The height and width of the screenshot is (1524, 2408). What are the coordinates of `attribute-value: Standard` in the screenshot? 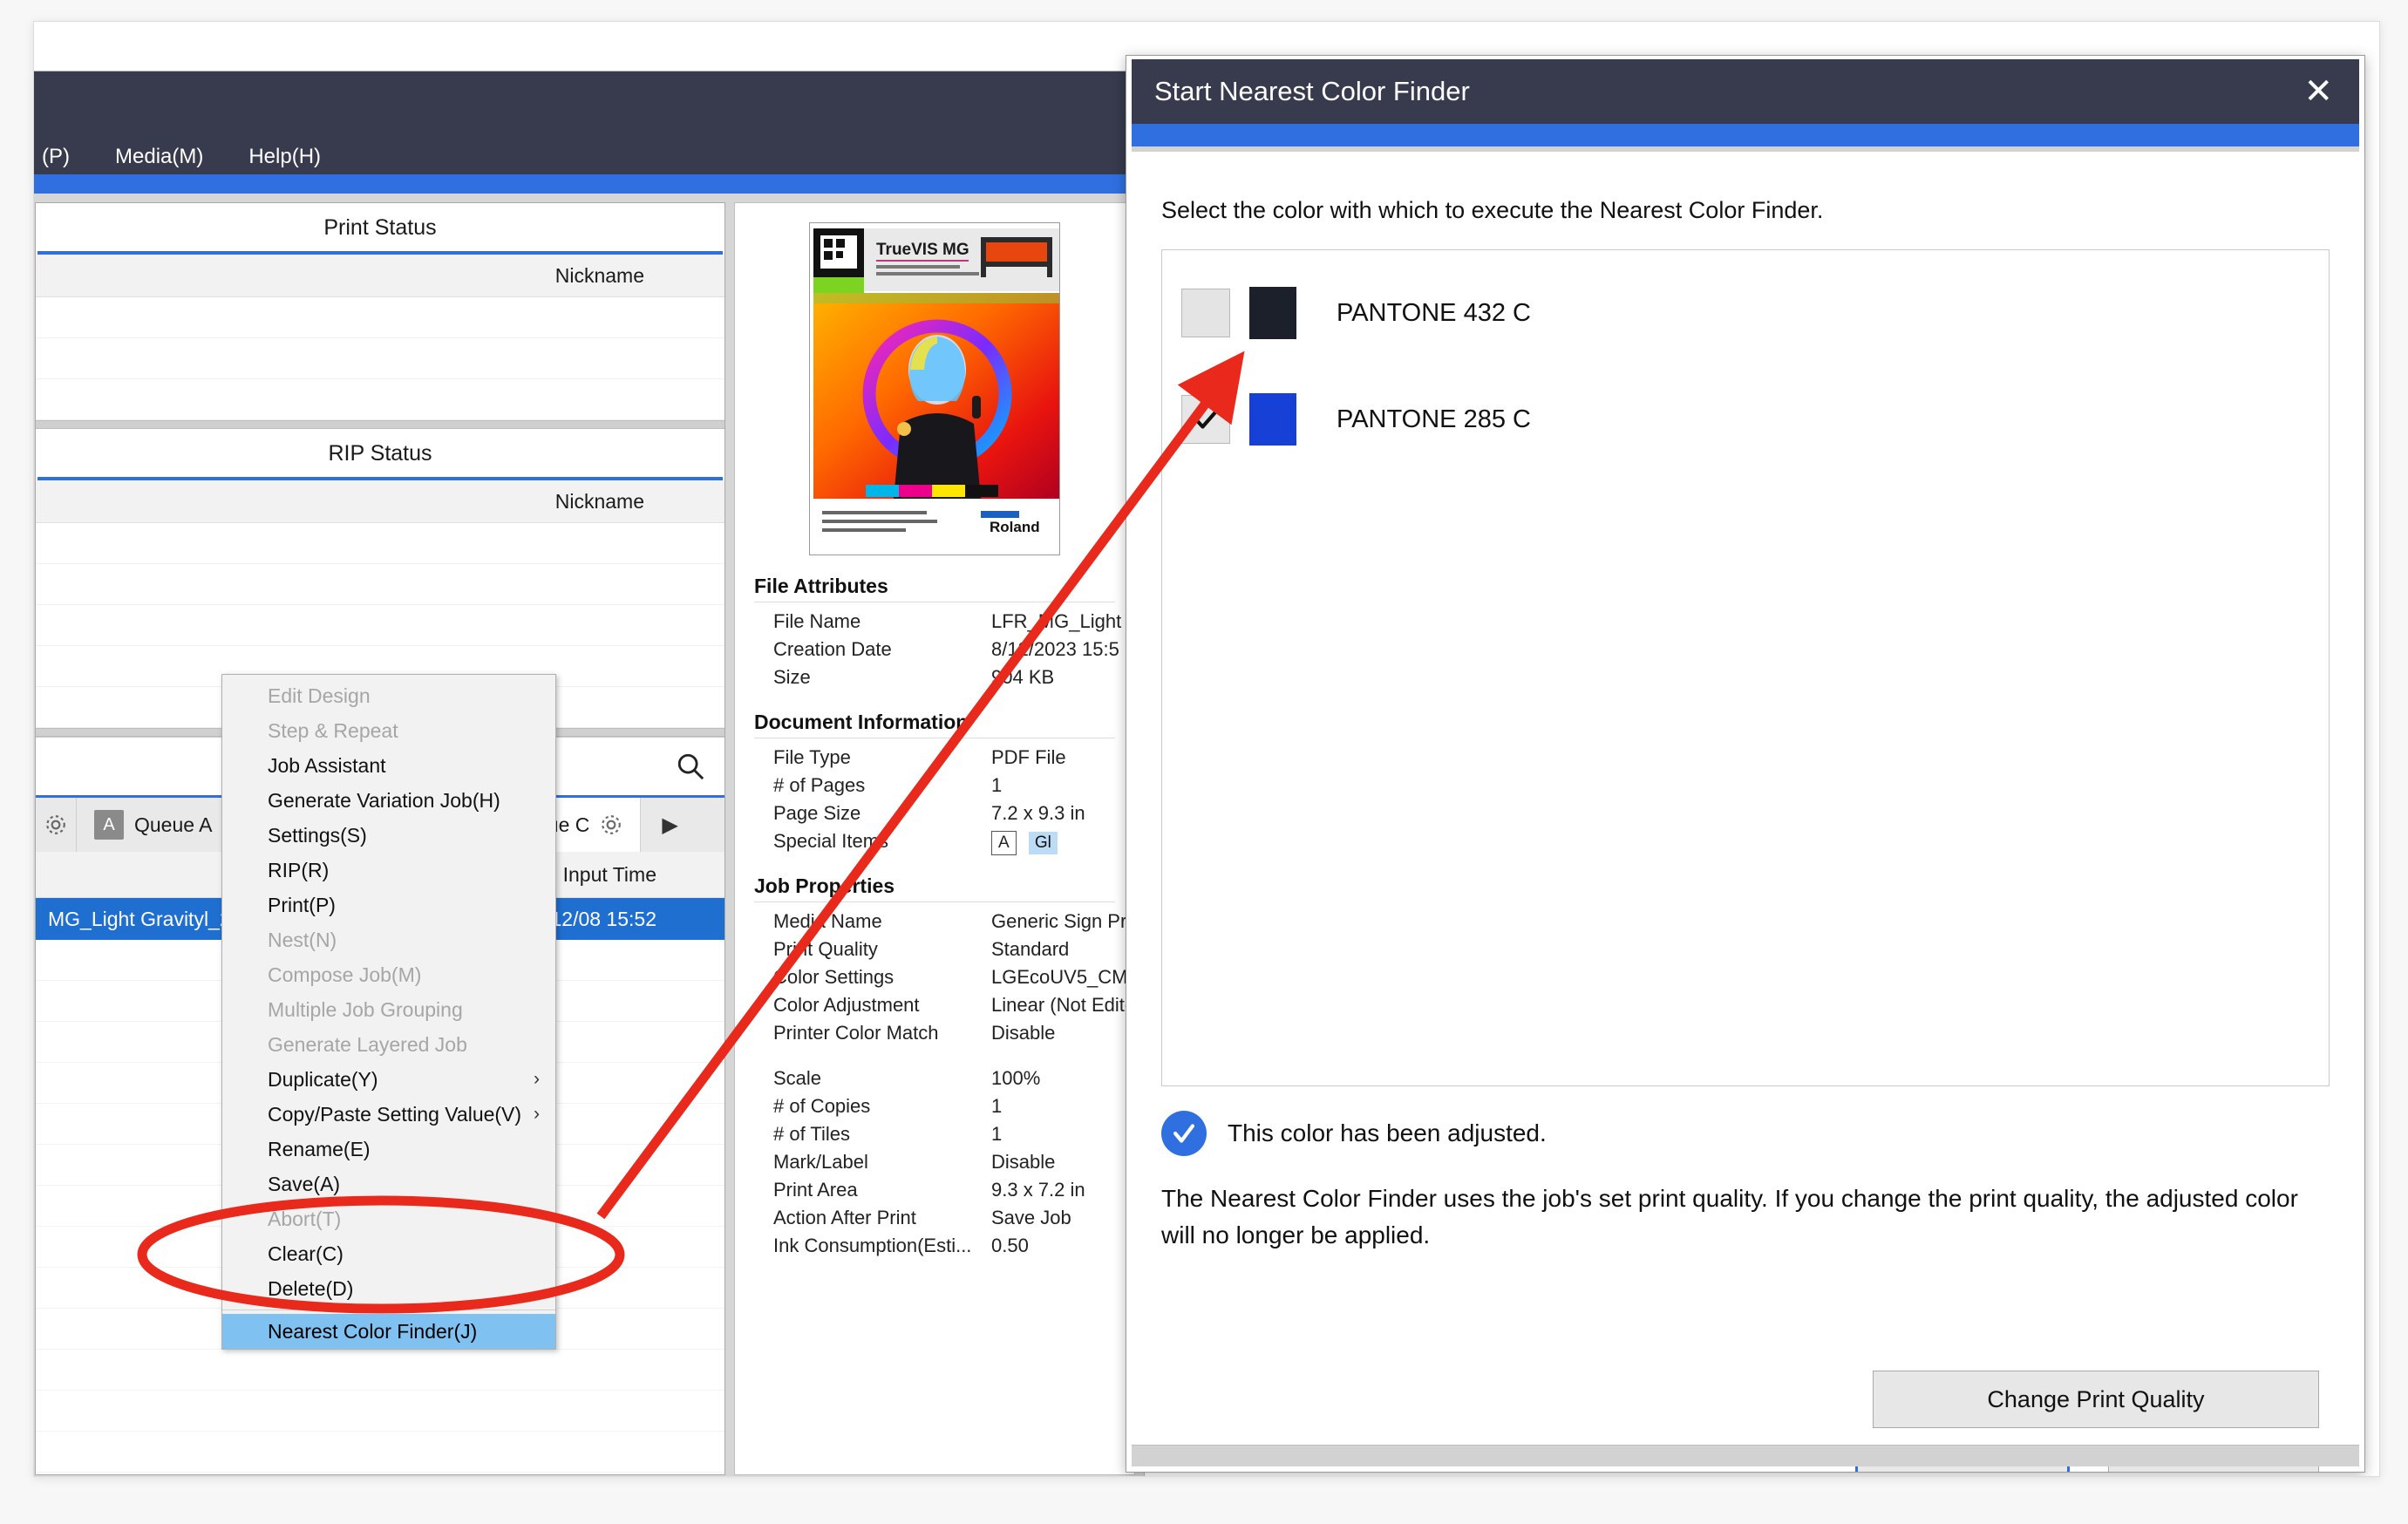 It's located at (1030, 949).